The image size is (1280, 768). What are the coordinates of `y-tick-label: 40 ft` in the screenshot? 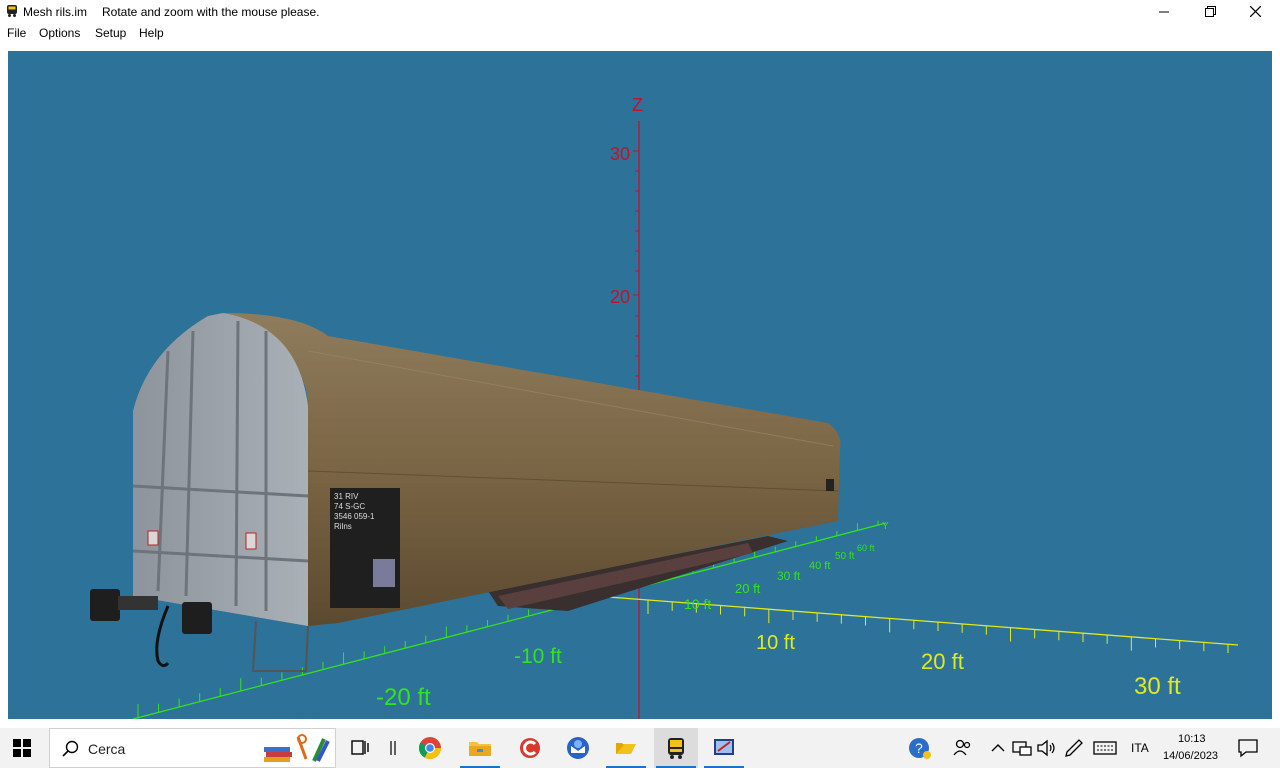 It's located at (819, 566).